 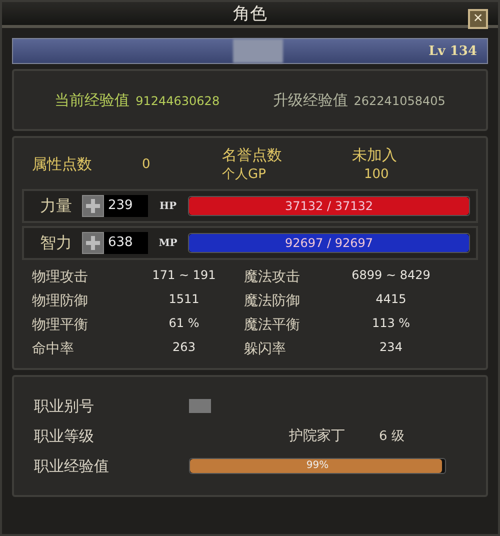 What do you see at coordinates (62, 164) in the screenshot?
I see `attr-points-label: 属性点数` at bounding box center [62, 164].